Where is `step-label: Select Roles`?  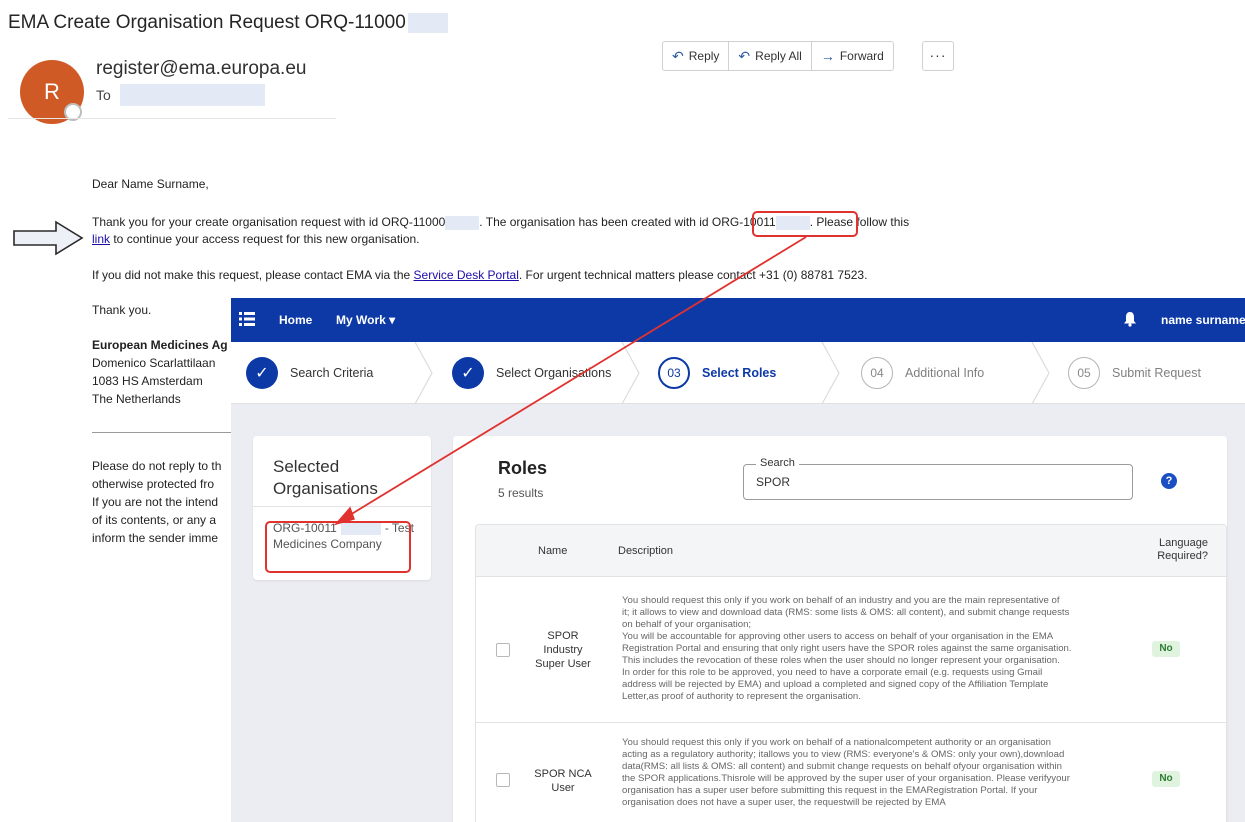 step-label: Select Roles is located at coordinates (739, 373).